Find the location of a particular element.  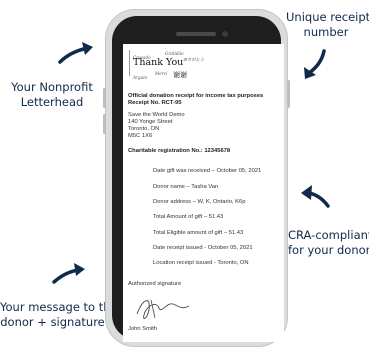

charity-registration: Charitable registration No.: 12345678 is located at coordinates (179, 151).